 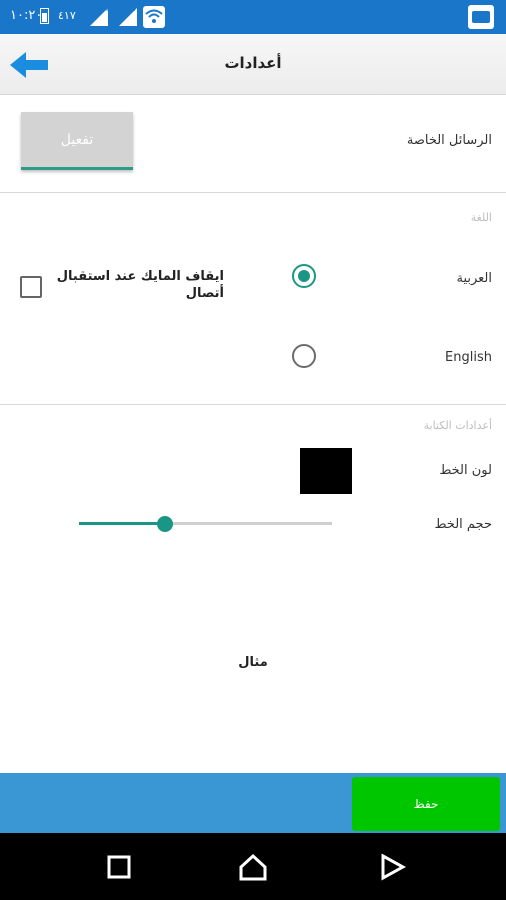 What do you see at coordinates (77, 141) in the screenshot?
I see `activate-button: تفعيل` at bounding box center [77, 141].